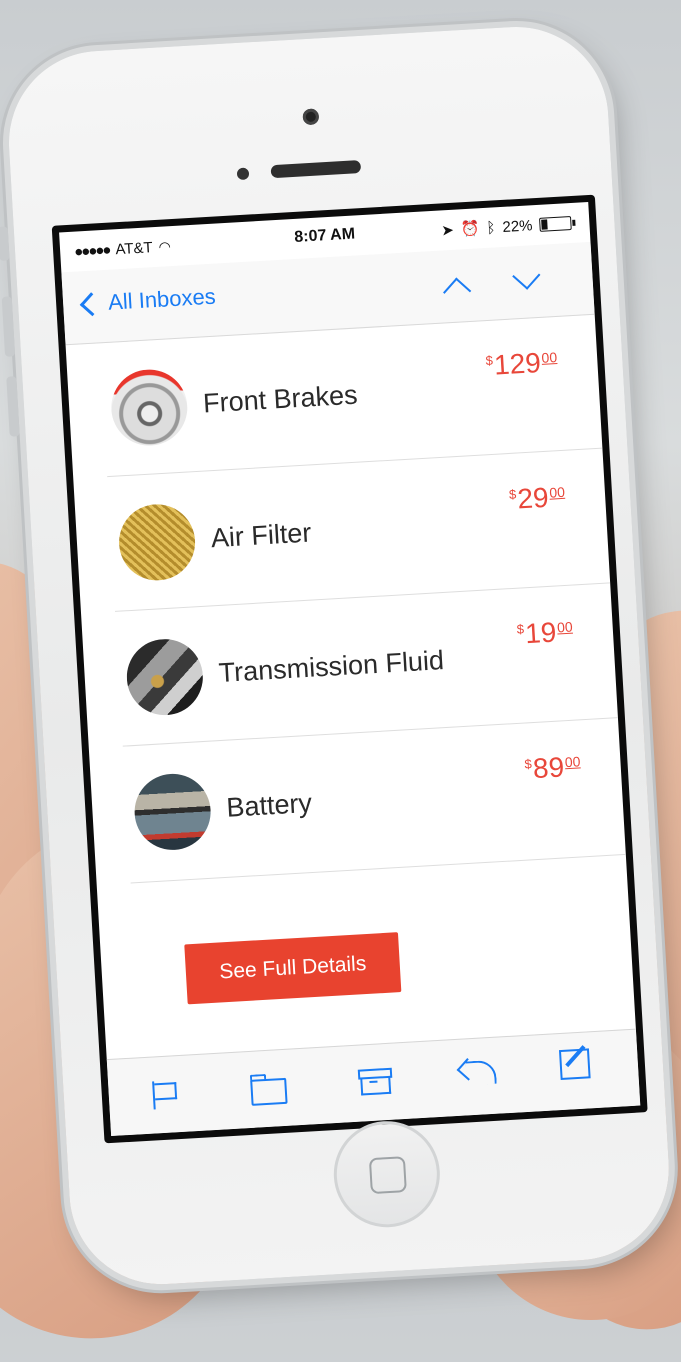 The image size is (681, 1362). Describe the element at coordinates (376, 1085) in the screenshot. I see `archive-box` at that location.